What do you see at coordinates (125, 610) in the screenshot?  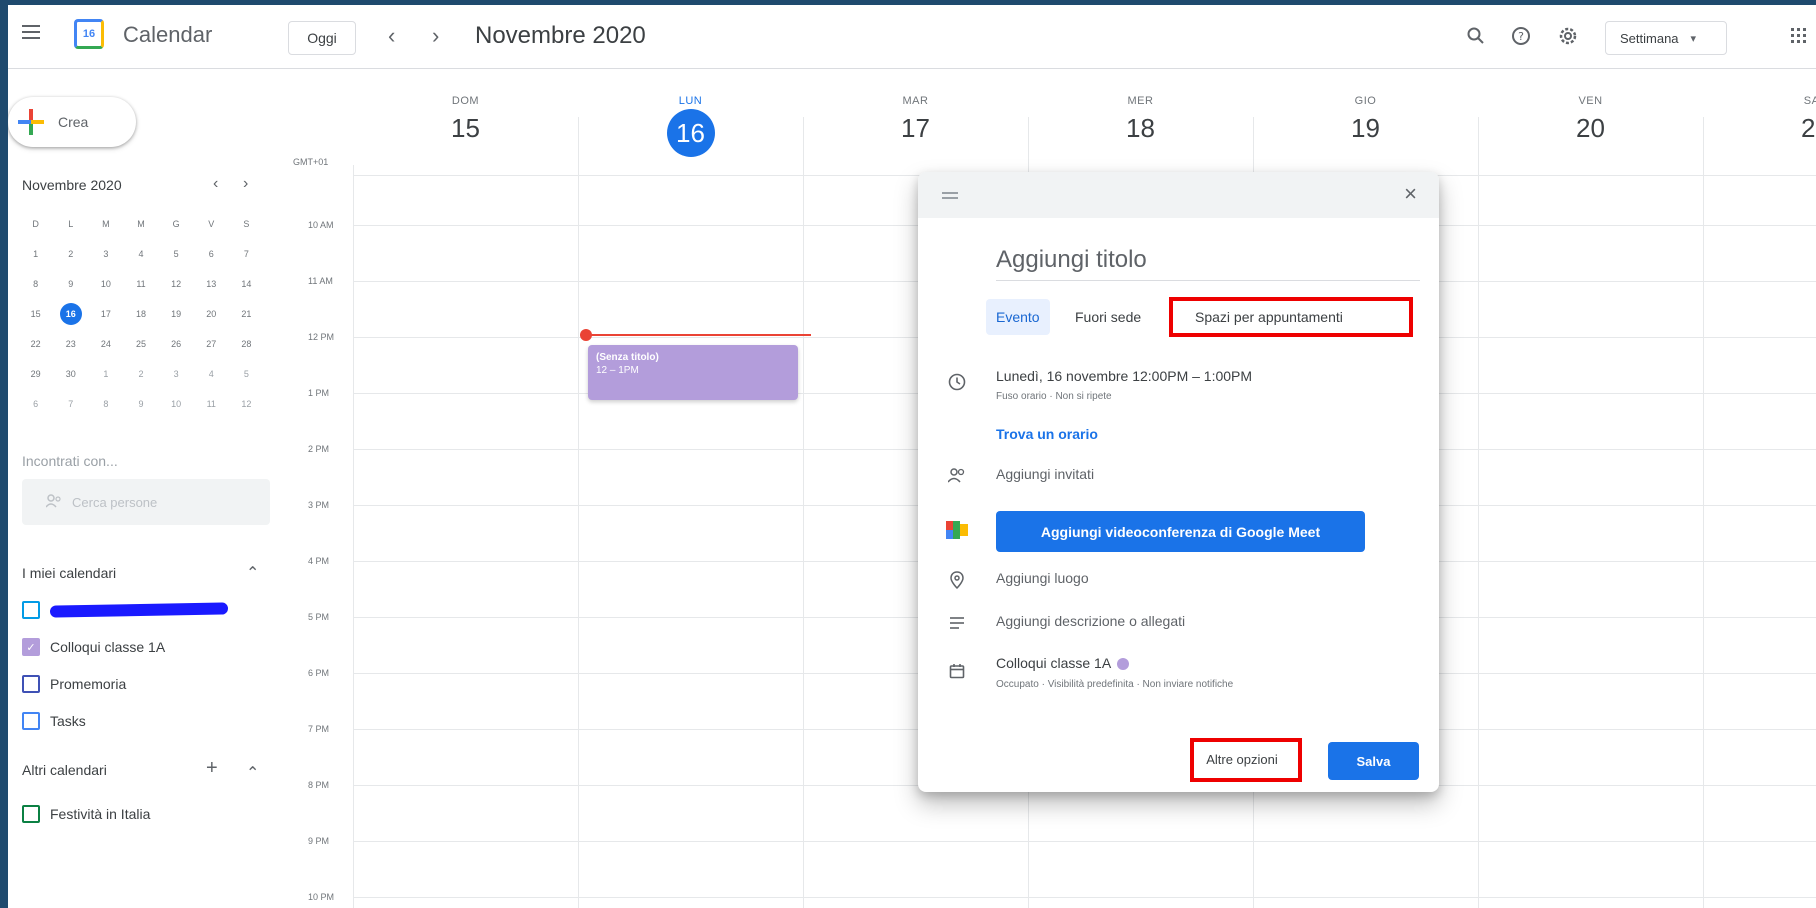 I see `calendar-list-item` at bounding box center [125, 610].